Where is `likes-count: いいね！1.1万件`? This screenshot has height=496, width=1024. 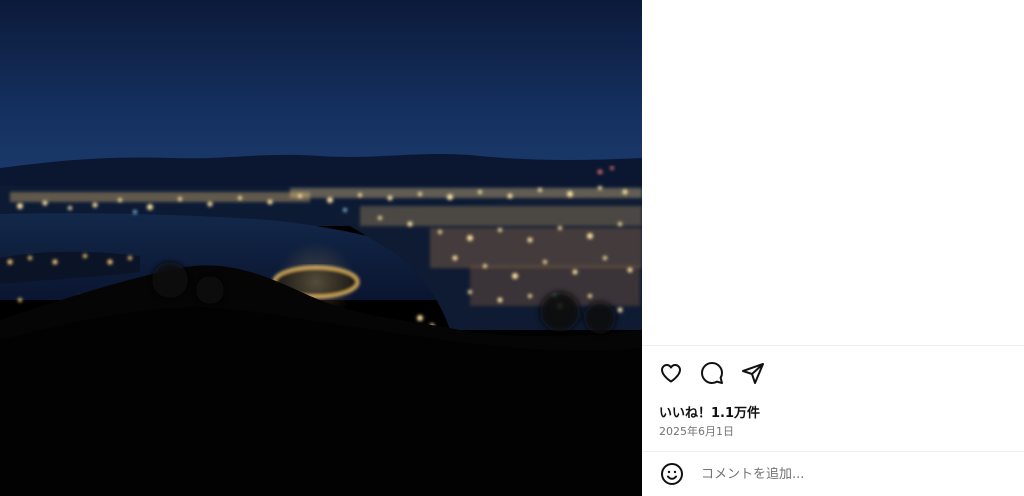 likes-count: いいね！1.1万件 is located at coordinates (709, 411).